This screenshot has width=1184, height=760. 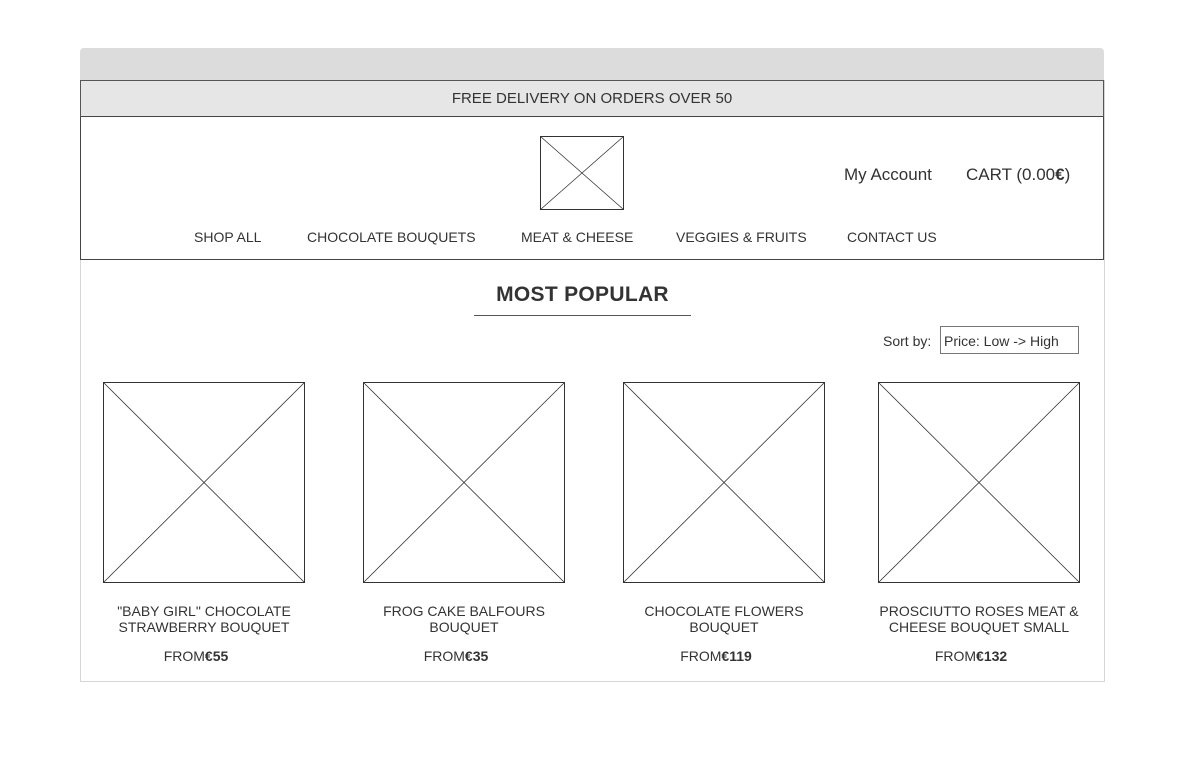 I want to click on nav-item-shop-all: SHOP ALL, so click(x=227, y=237).